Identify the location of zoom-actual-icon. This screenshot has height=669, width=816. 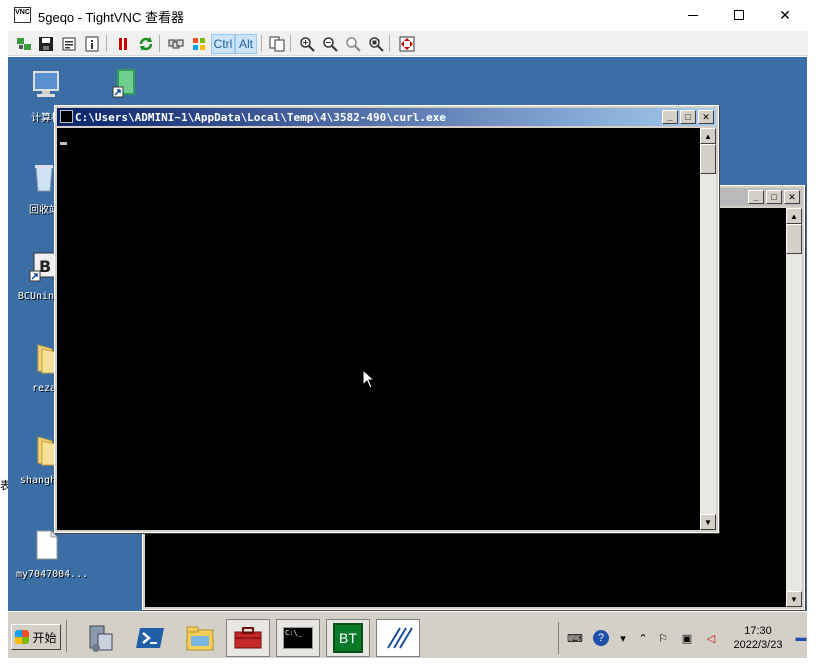
(353, 44).